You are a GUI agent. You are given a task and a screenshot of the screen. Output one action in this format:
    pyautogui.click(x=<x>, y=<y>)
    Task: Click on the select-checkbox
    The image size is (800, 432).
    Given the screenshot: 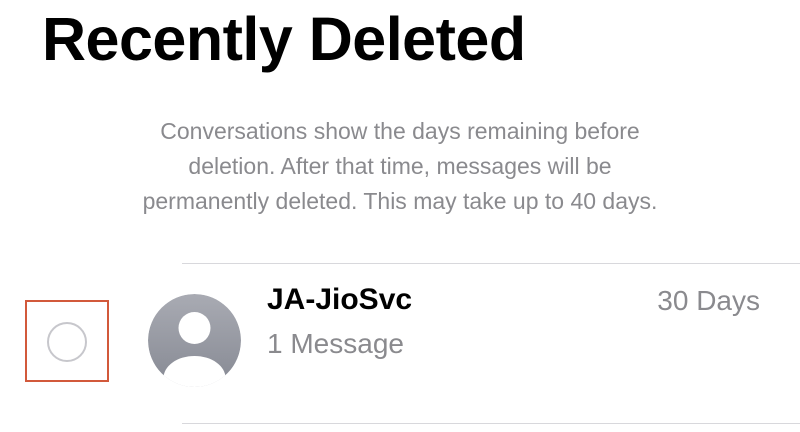 What is the action you would take?
    pyautogui.click(x=67, y=341)
    